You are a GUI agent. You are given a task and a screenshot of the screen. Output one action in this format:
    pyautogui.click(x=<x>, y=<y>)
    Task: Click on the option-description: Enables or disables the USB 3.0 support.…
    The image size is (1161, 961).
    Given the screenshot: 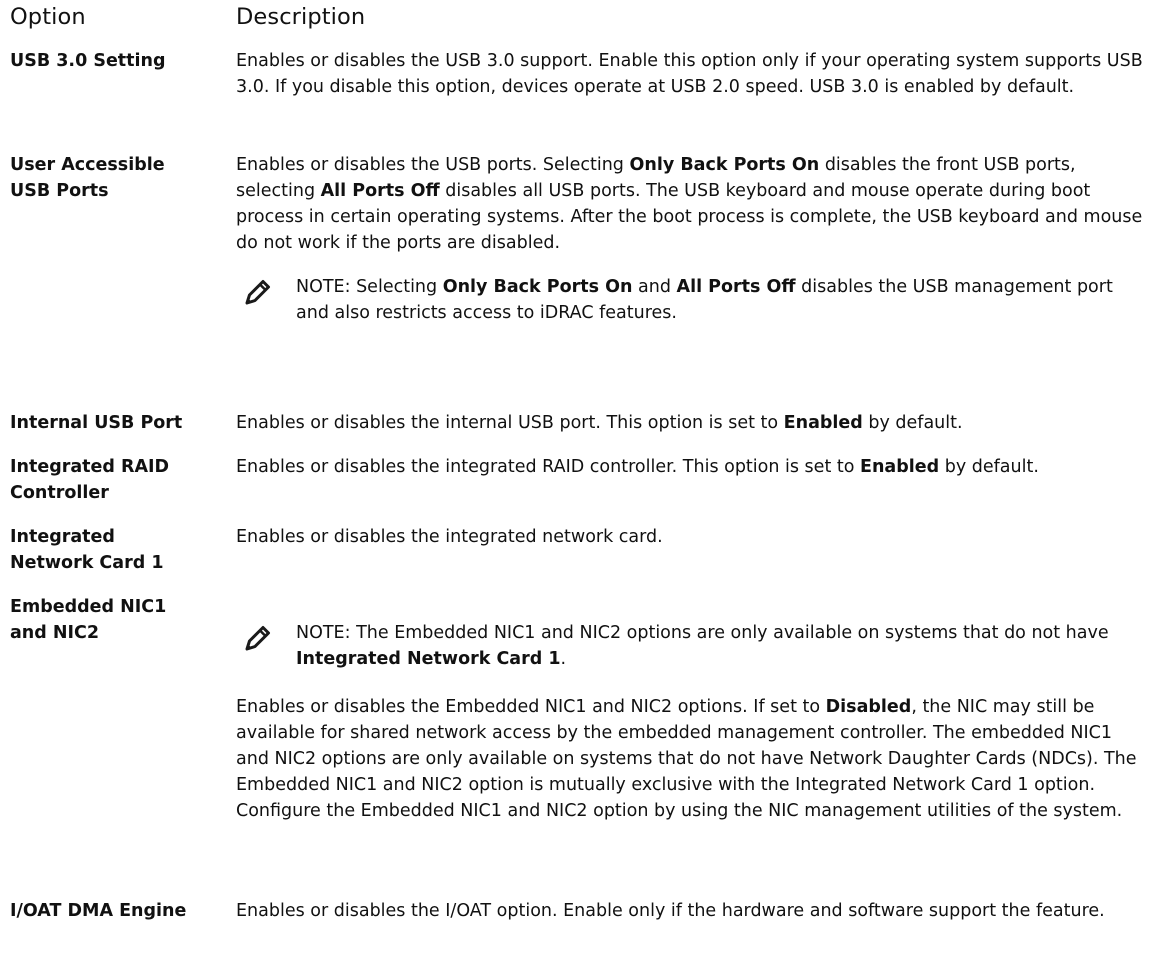 What is the action you would take?
    pyautogui.click(x=692, y=74)
    